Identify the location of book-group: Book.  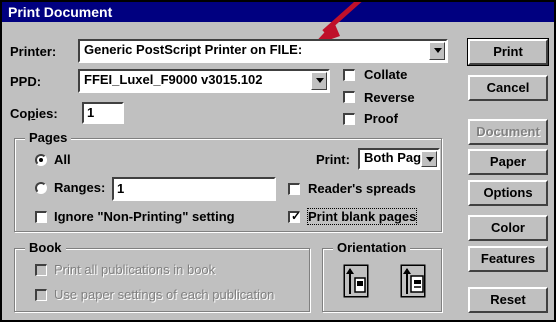
(162, 276).